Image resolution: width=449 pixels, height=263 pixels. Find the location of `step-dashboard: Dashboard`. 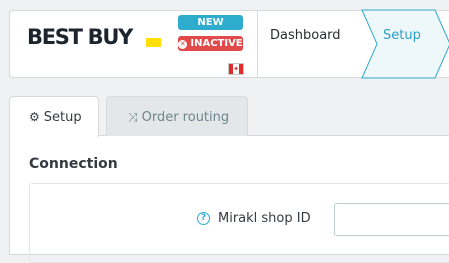

step-dashboard: Dashboard is located at coordinates (305, 35).